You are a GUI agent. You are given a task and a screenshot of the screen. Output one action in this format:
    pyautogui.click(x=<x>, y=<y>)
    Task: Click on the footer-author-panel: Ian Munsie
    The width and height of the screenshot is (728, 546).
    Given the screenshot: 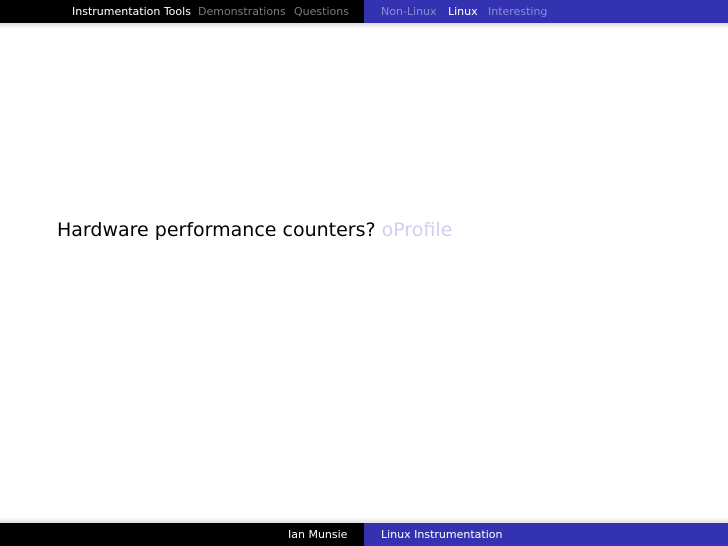 What is the action you would take?
    pyautogui.click(x=182, y=534)
    